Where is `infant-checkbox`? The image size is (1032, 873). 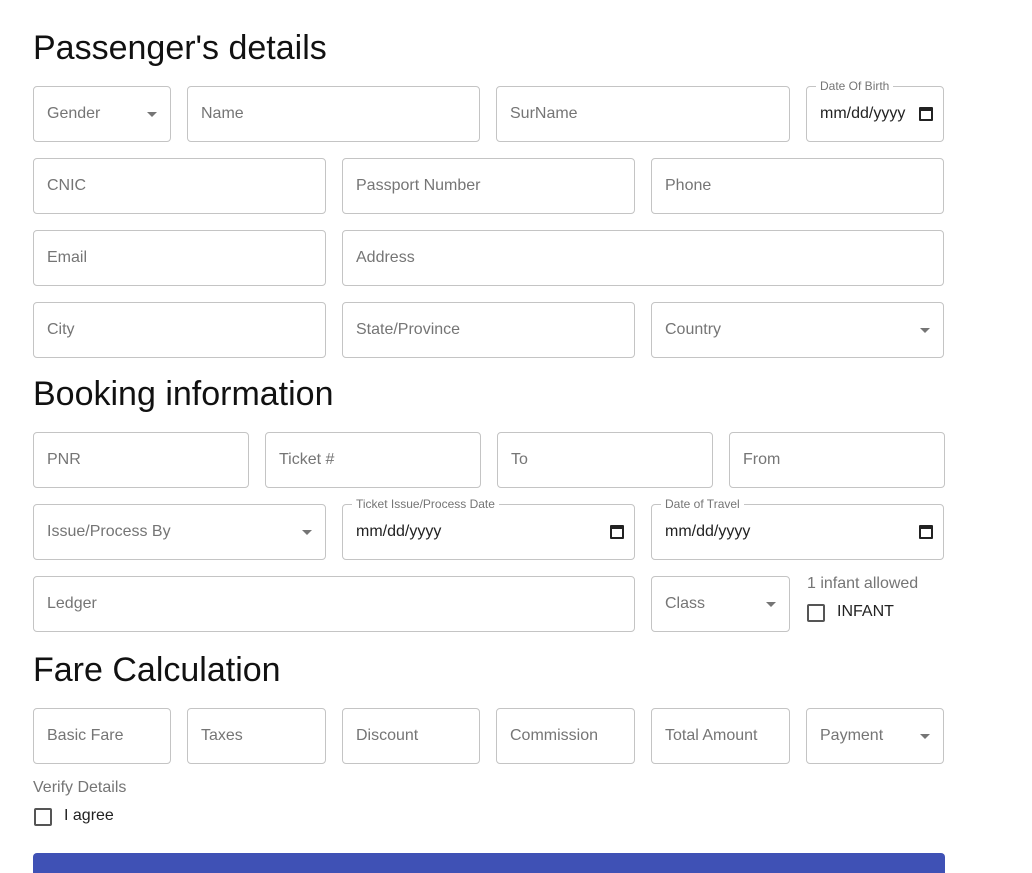
infant-checkbox is located at coordinates (816, 613).